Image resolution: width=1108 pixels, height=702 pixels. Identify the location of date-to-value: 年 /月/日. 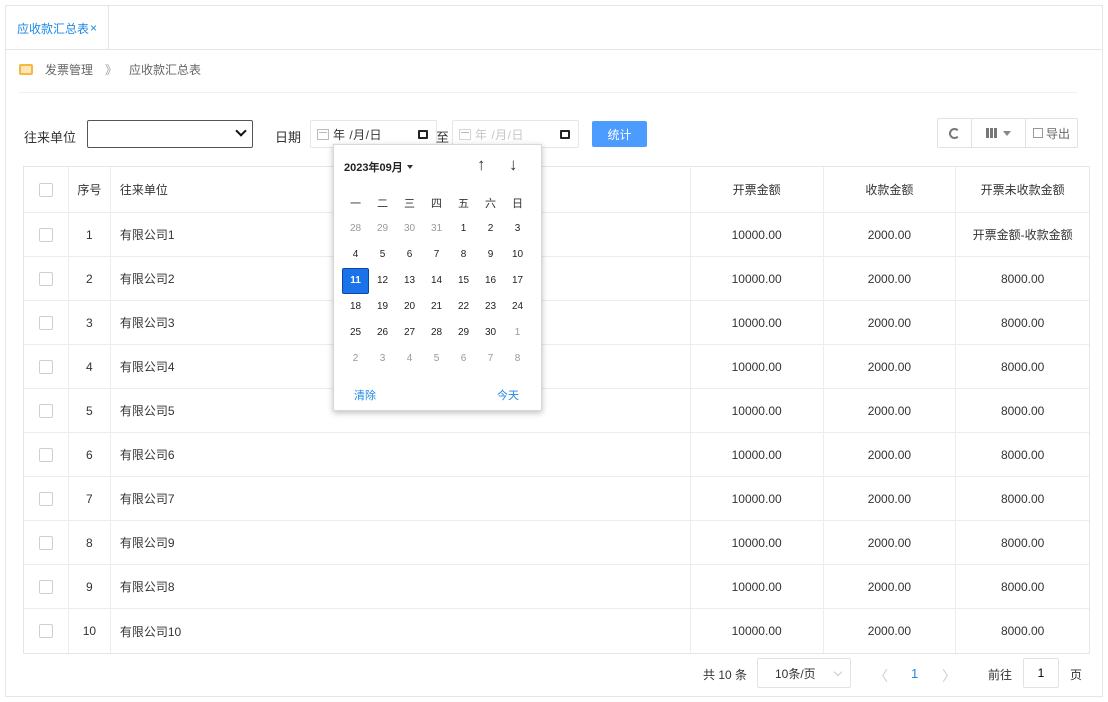
(500, 134).